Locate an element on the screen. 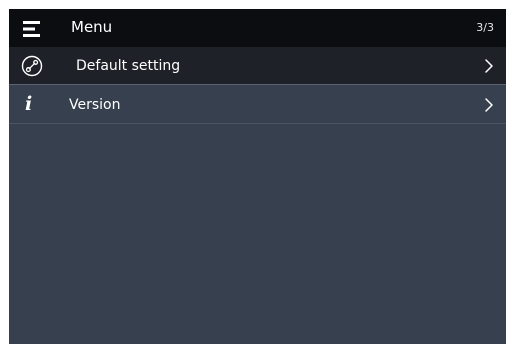 The image size is (516, 352). menu-item-label: Default setting is located at coordinates (128, 66).